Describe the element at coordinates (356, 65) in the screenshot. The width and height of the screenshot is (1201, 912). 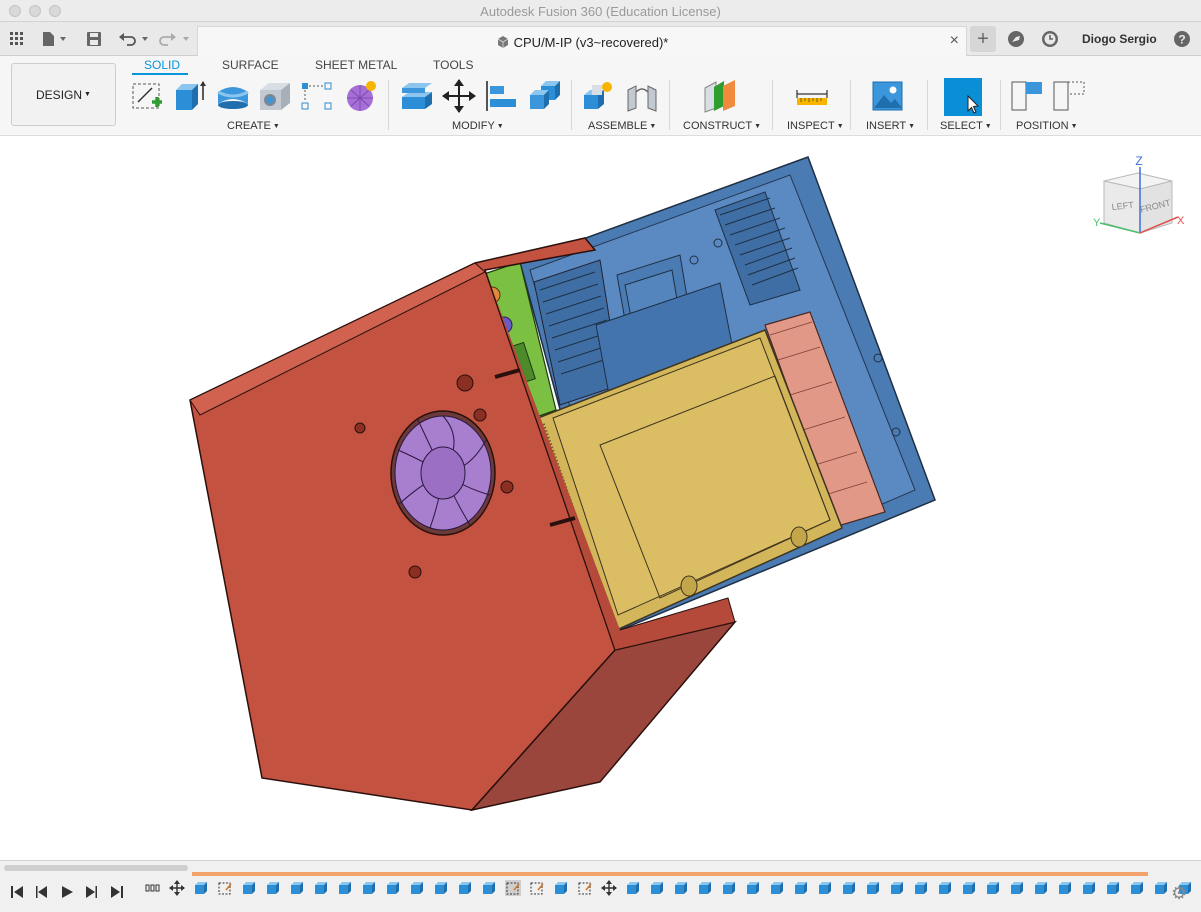
I see `tab-sheet-metal: SHEET METAL` at that location.